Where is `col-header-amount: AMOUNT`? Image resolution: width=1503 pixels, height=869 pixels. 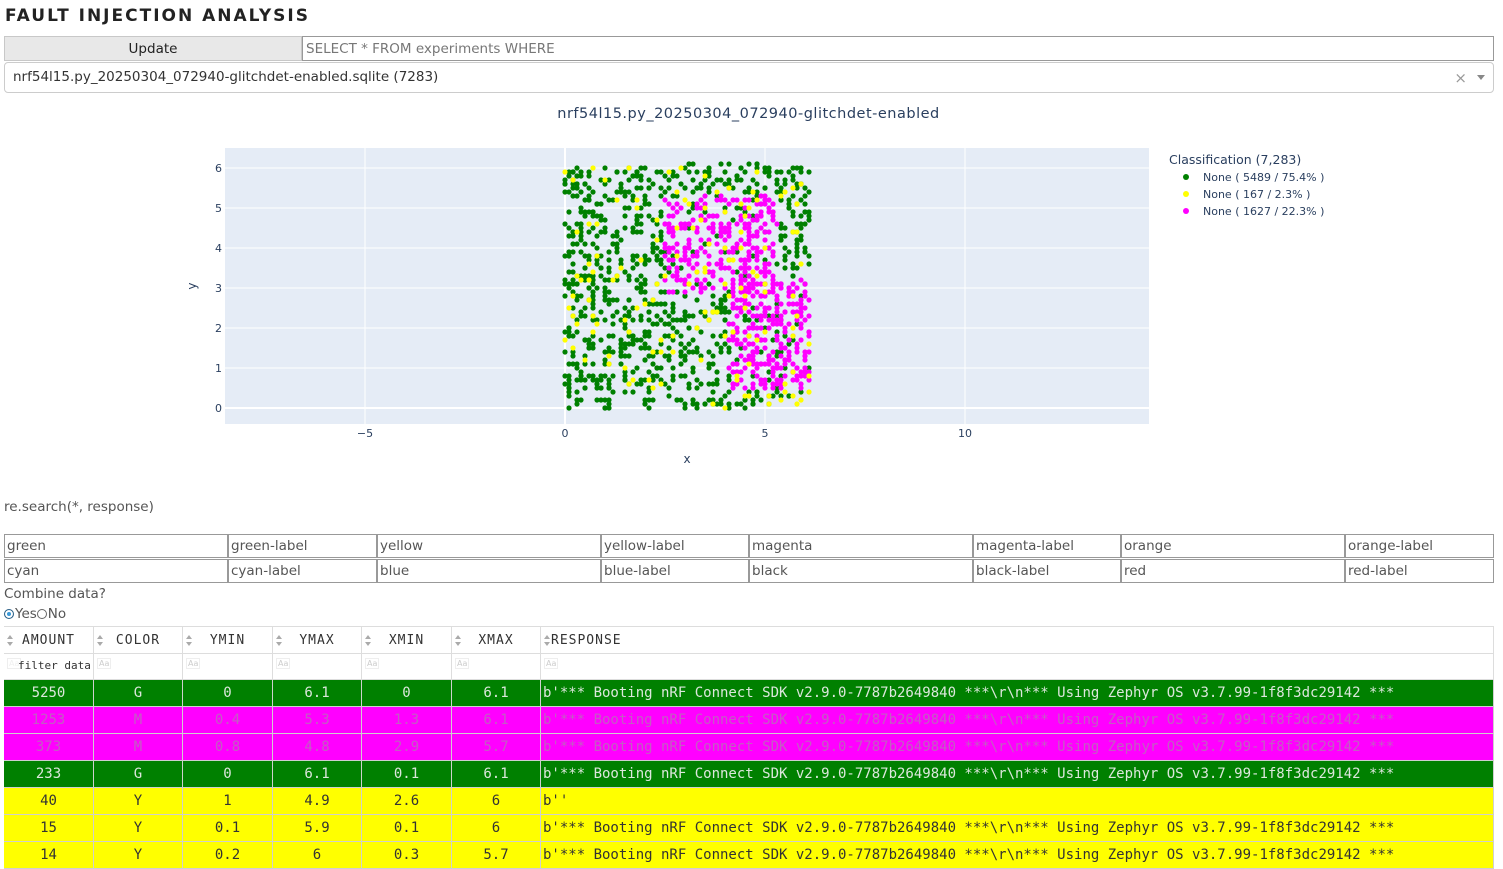
col-header-amount: AMOUNT is located at coordinates (49, 640).